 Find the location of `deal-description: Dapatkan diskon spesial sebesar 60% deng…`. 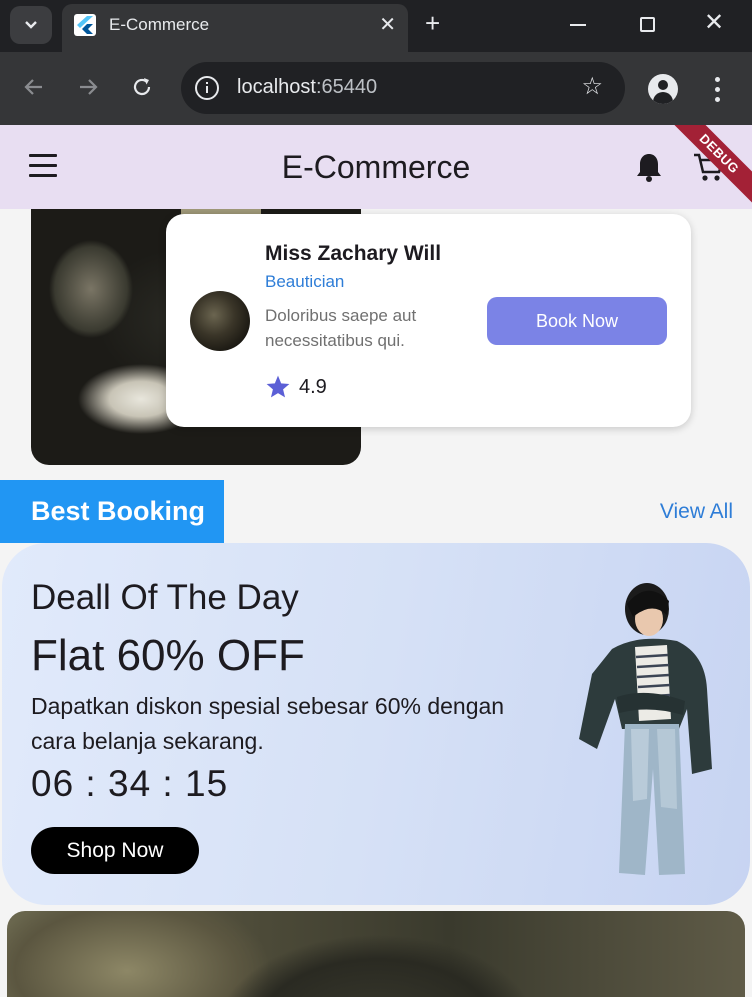

deal-description: Dapatkan diskon spesial sebesar 60% deng… is located at coordinates (268, 723).